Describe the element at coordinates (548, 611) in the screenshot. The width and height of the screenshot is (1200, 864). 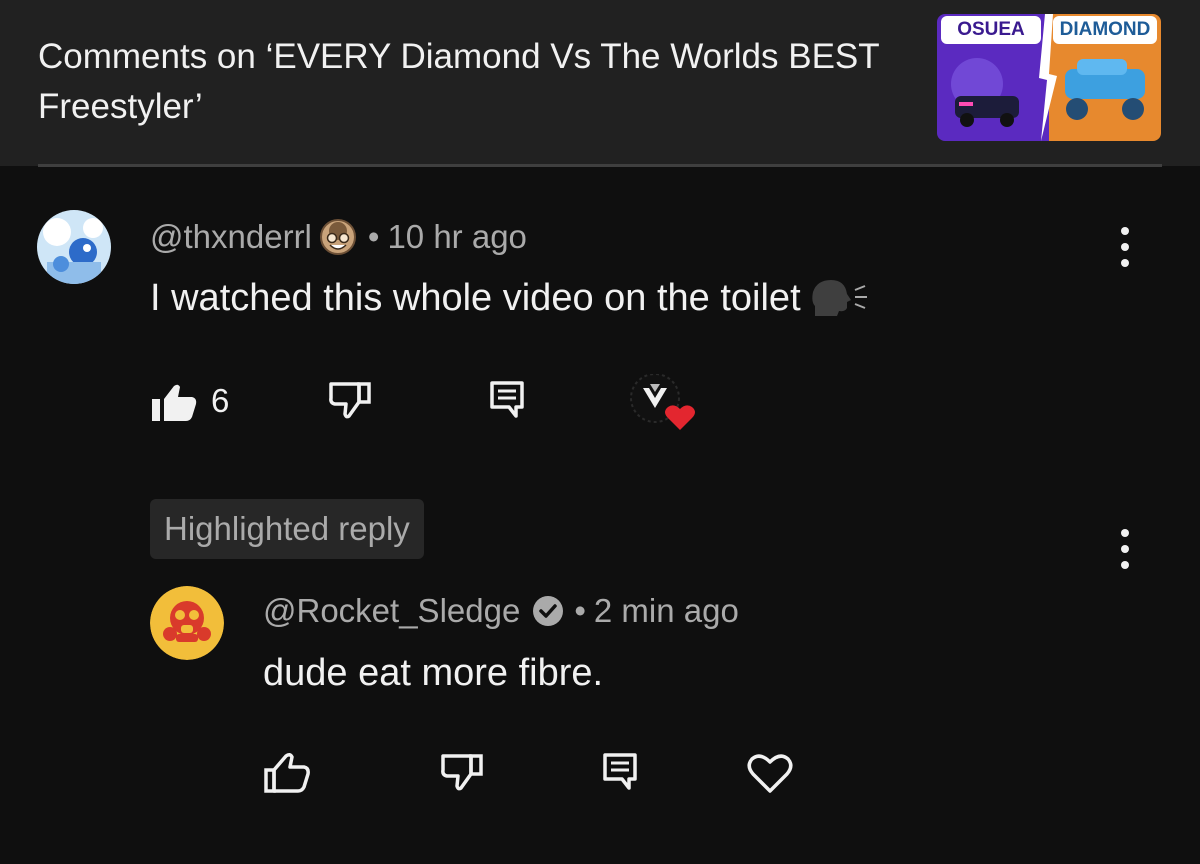
I see `verified-icon` at that location.